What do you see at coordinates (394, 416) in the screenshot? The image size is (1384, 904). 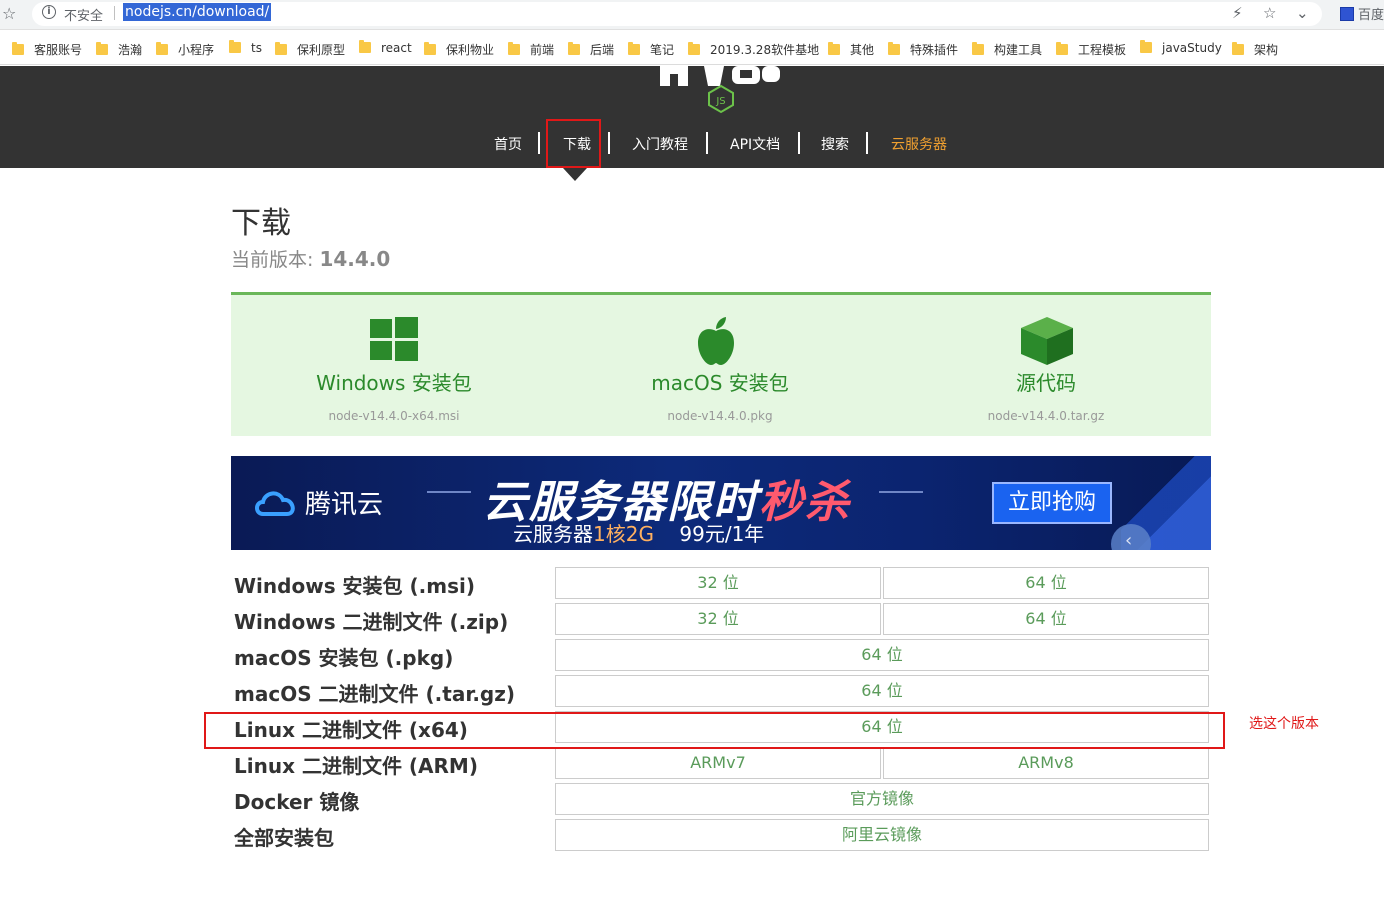 I see `download-filename: node-v14.4.0-x64.msi` at bounding box center [394, 416].